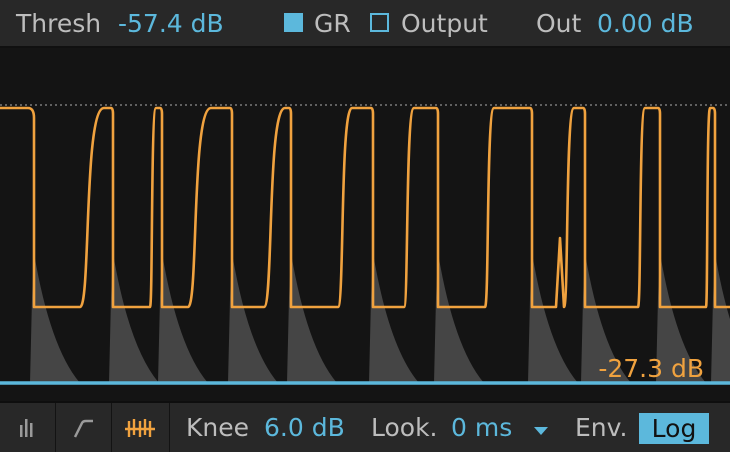 This screenshot has height=452, width=730. What do you see at coordinates (304, 428) in the screenshot?
I see `knee-value: 6.0 dB` at bounding box center [304, 428].